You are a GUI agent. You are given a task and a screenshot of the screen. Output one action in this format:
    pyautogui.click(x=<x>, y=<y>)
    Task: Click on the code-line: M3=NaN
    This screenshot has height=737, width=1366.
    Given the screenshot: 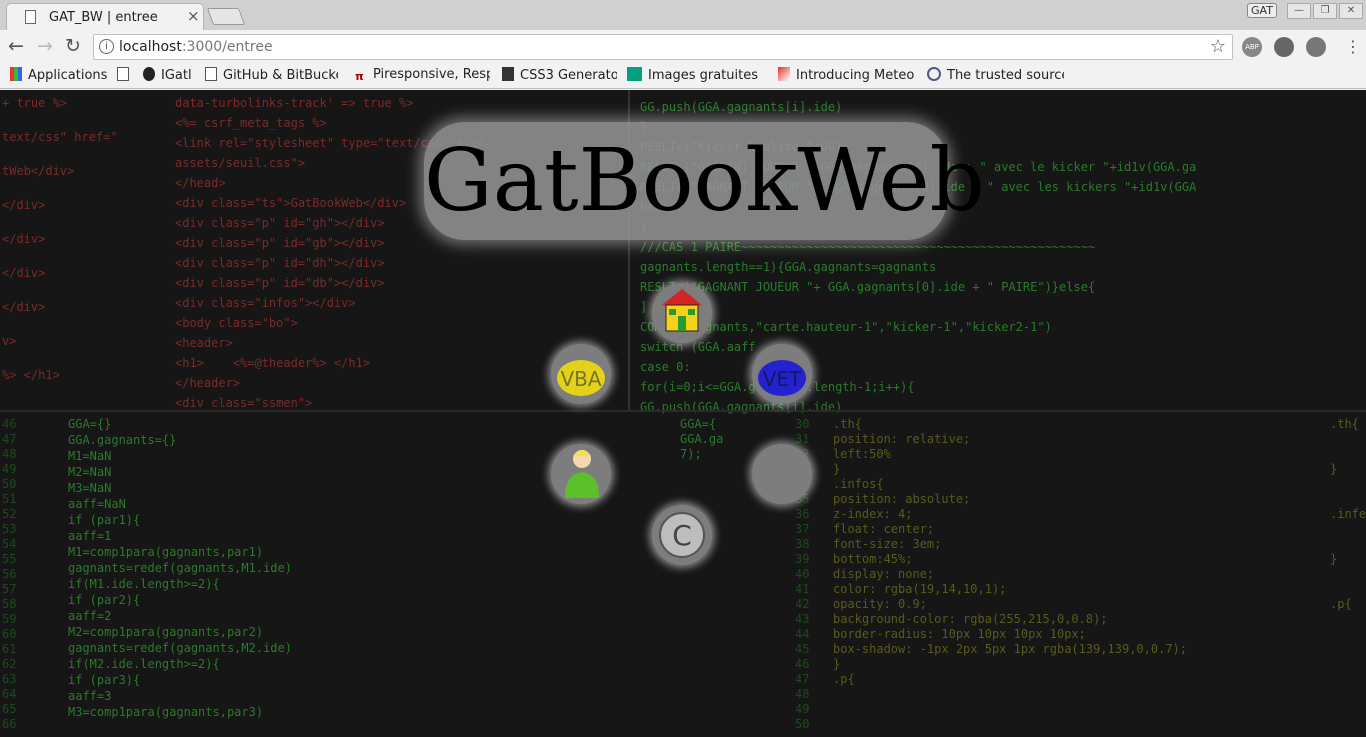 What is the action you would take?
    pyautogui.click(x=90, y=488)
    